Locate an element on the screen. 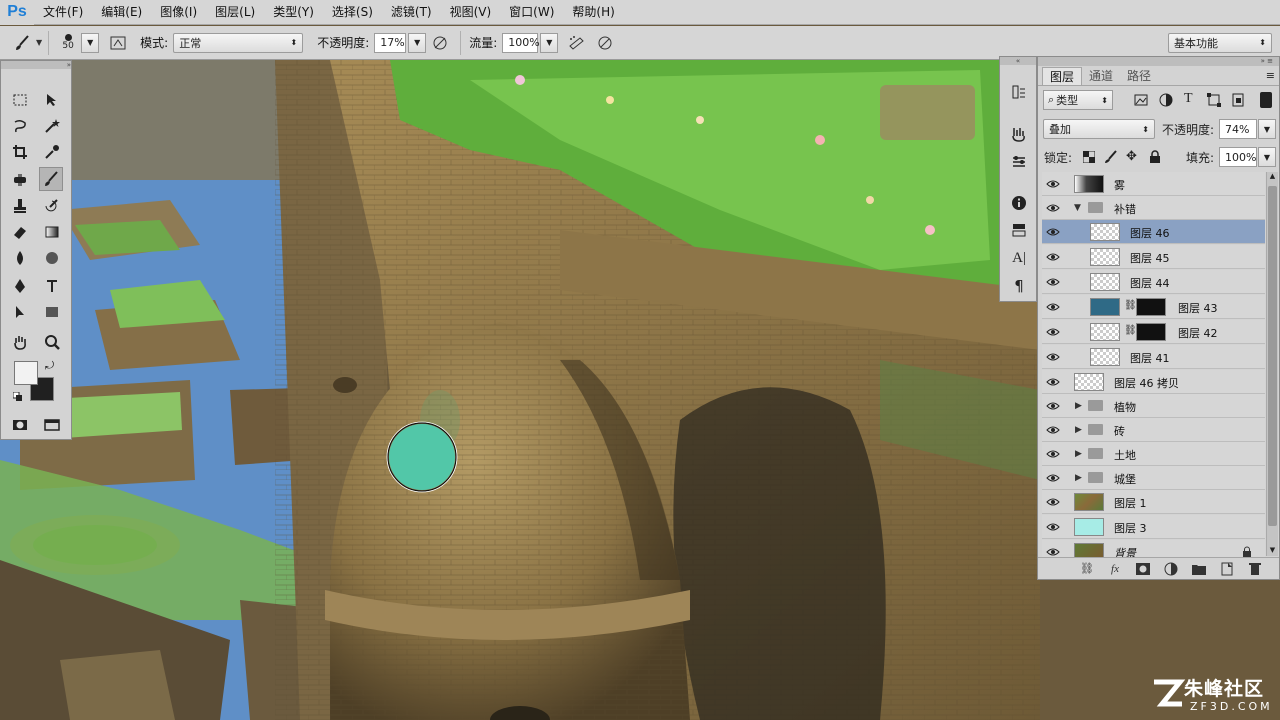  eyedropper-tool-icon is located at coordinates (52, 152).